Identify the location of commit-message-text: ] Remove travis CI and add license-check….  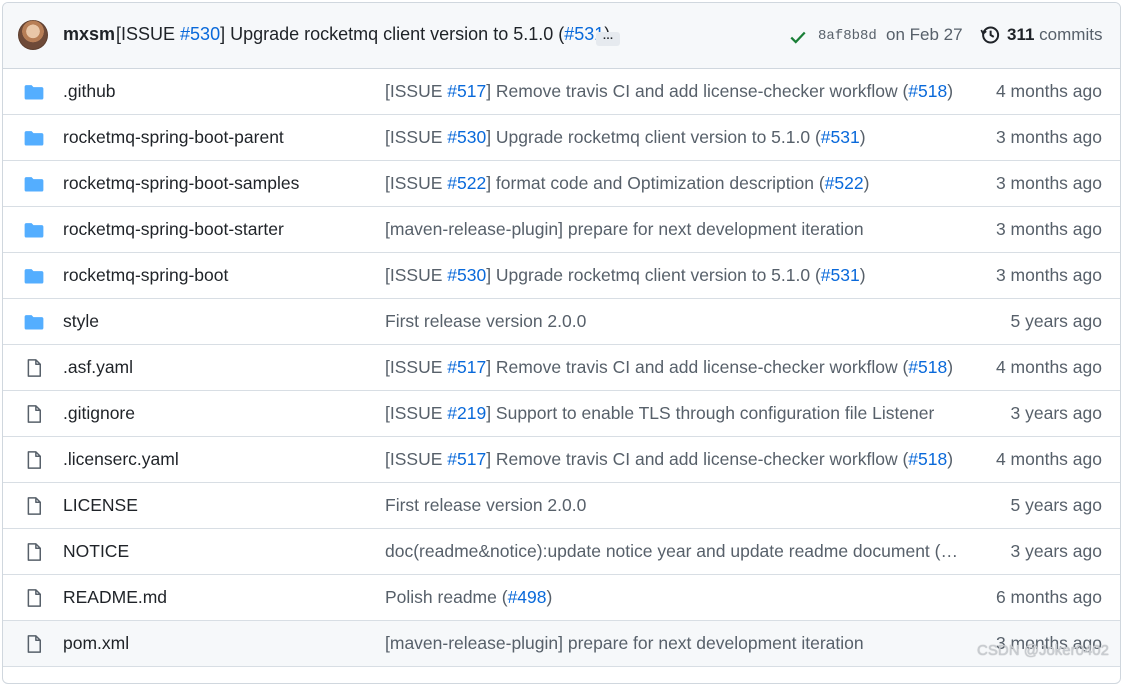
(697, 459).